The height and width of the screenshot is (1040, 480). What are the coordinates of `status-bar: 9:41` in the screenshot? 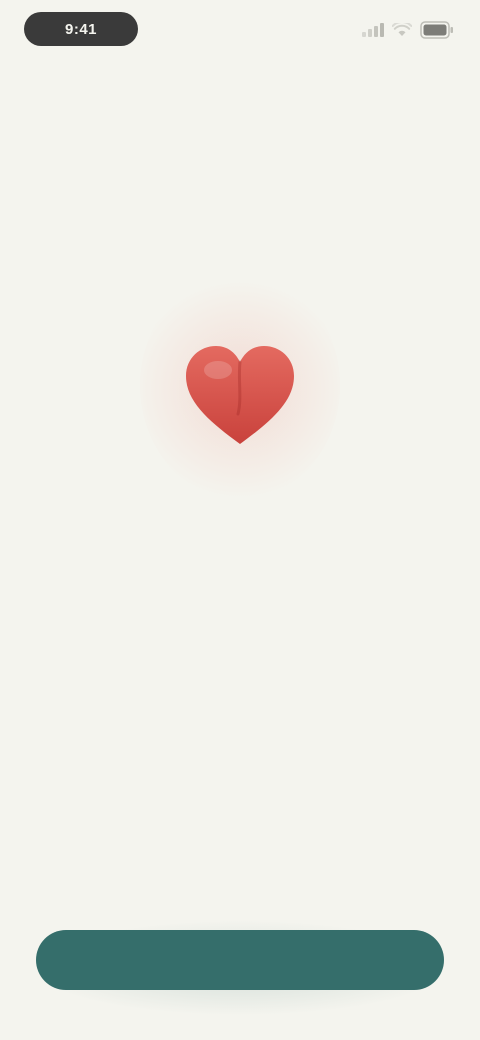 It's located at (240, 32).